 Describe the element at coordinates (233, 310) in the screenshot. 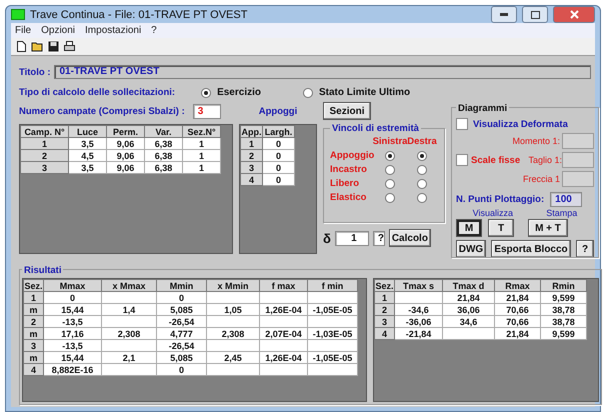

I see `table-cell: 1,05` at that location.